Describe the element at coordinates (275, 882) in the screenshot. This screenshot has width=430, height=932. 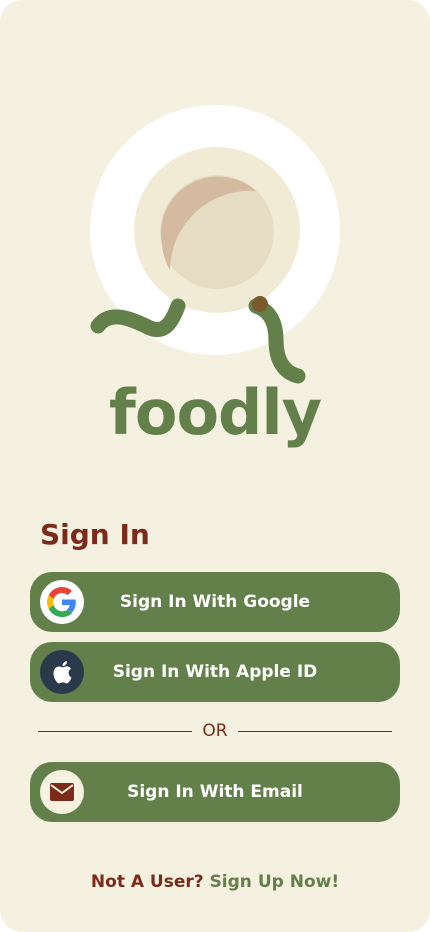
I see `sign-up-link: Sign Up Now!` at that location.